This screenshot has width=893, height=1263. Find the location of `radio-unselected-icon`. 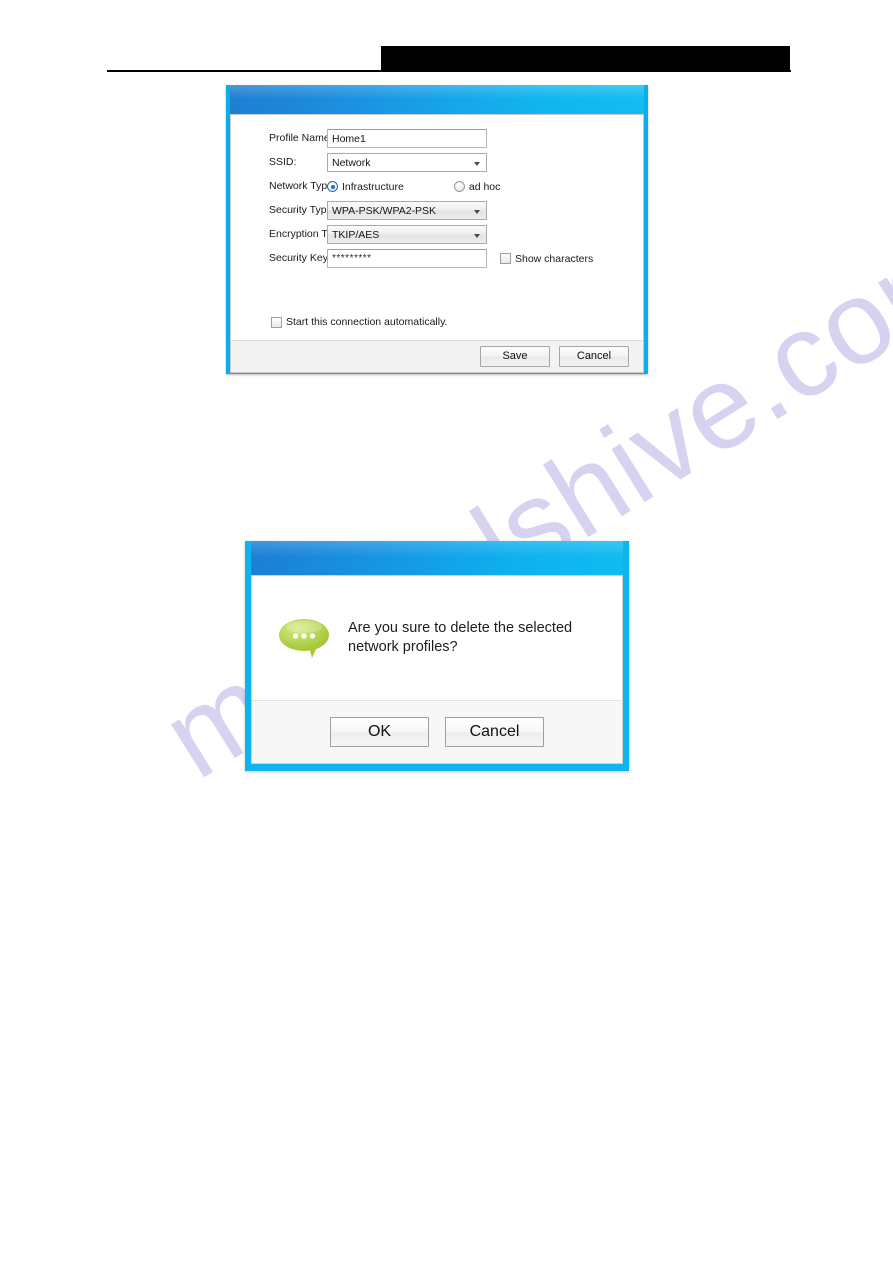

radio-unselected-icon is located at coordinates (459, 186).